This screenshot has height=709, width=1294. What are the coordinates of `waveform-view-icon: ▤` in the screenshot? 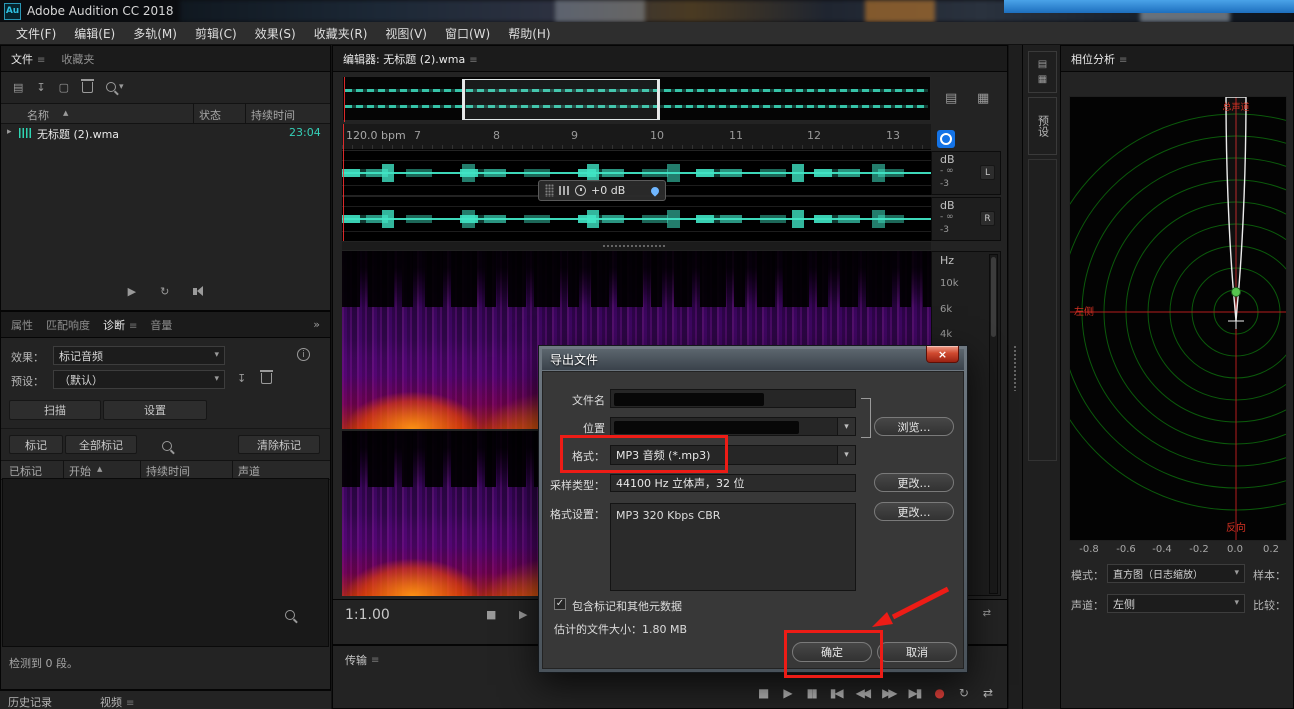 It's located at (951, 98).